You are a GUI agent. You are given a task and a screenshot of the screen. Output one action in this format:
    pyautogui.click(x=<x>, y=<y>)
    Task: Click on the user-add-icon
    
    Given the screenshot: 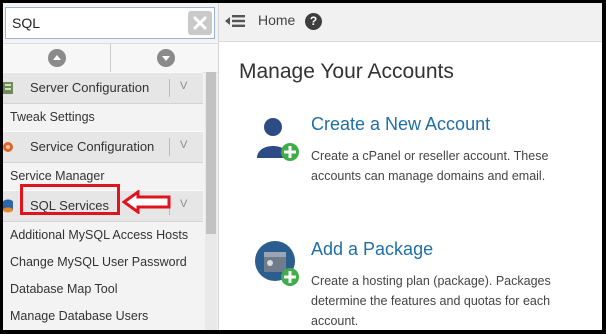 What is the action you would take?
    pyautogui.click(x=280, y=139)
    